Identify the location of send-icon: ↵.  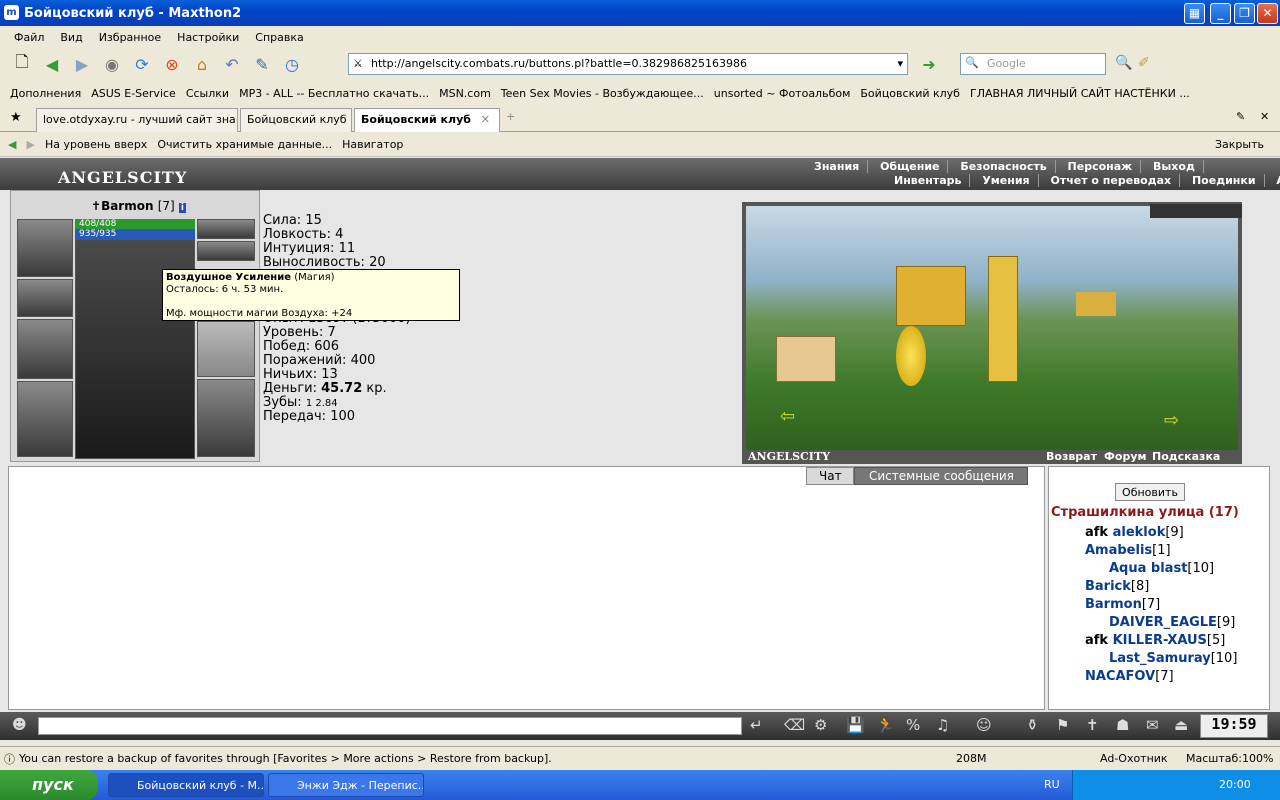
(756, 725).